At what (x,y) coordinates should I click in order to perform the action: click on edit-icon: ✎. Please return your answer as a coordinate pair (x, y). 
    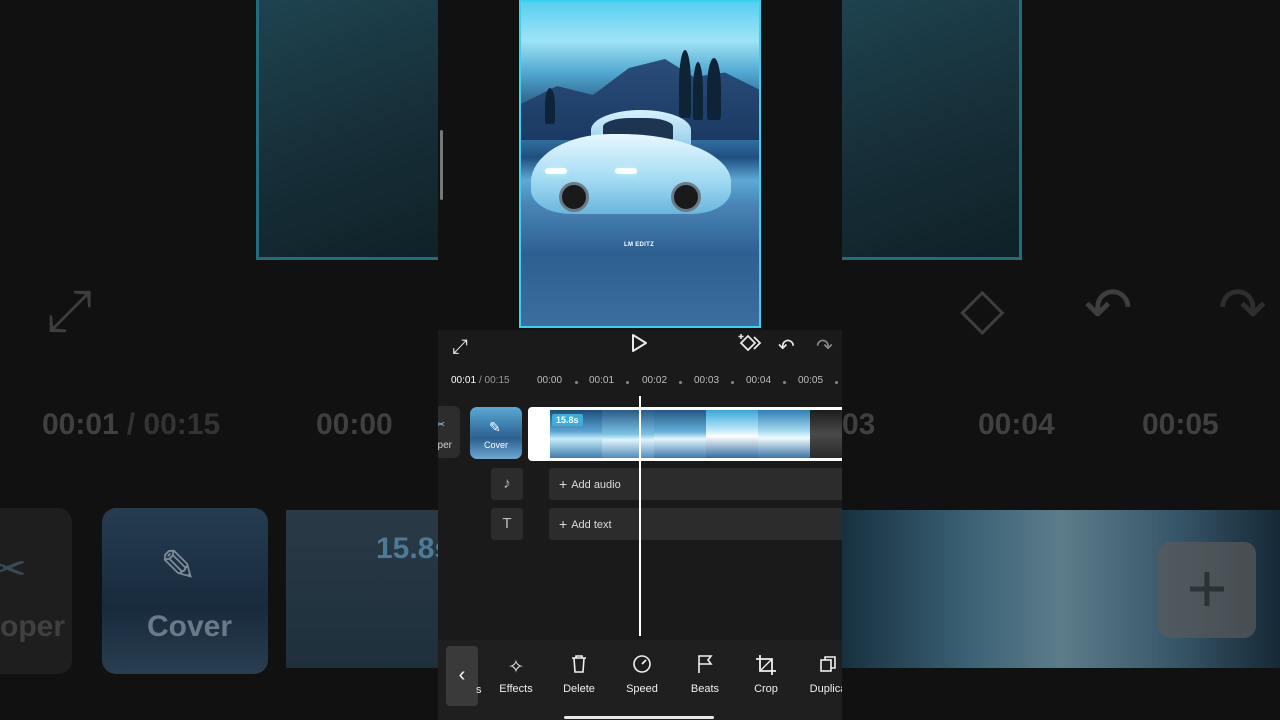
    Looking at the image, I should click on (495, 427).